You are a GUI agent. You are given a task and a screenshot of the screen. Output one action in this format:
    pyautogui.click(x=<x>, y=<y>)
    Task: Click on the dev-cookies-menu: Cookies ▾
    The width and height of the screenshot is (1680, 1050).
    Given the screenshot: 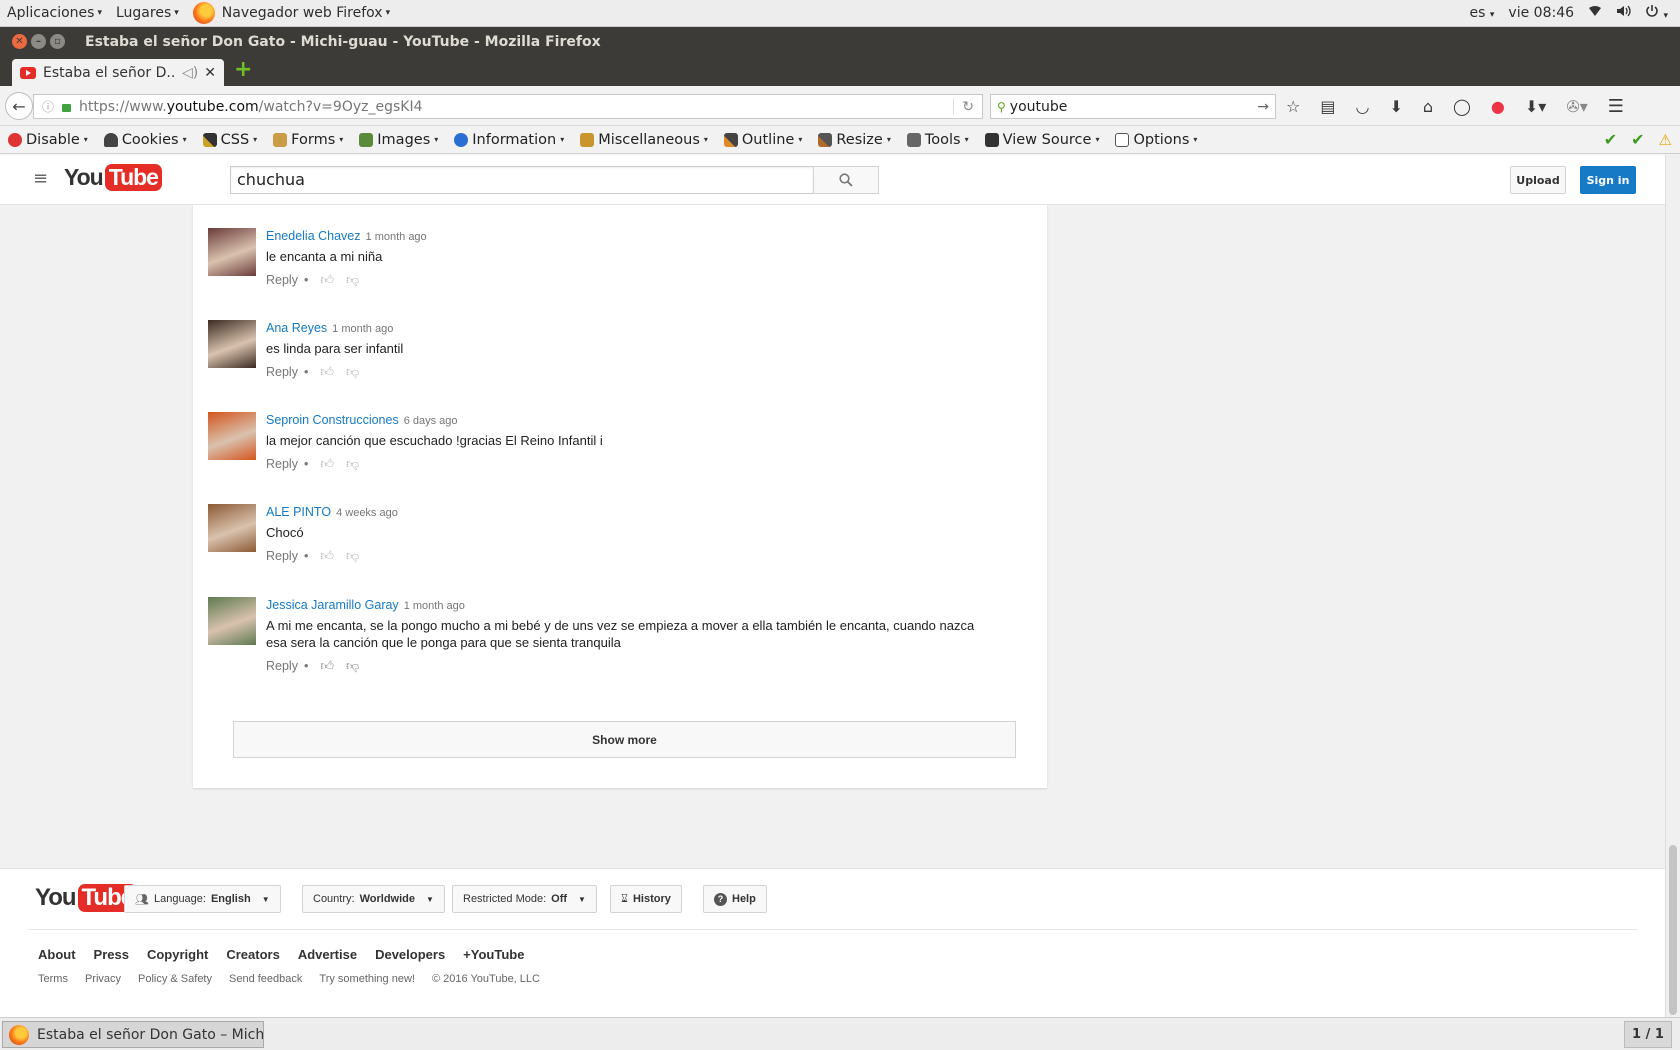 What is the action you would take?
    pyautogui.click(x=145, y=140)
    